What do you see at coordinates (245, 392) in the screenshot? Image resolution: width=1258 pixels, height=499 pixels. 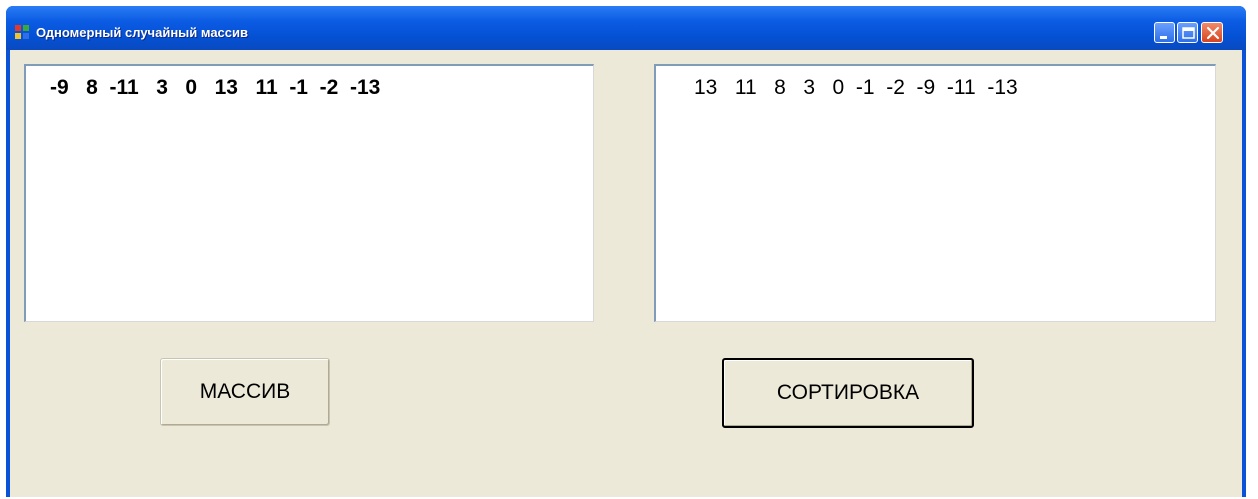 I see `massiv-button: МАССИВ` at bounding box center [245, 392].